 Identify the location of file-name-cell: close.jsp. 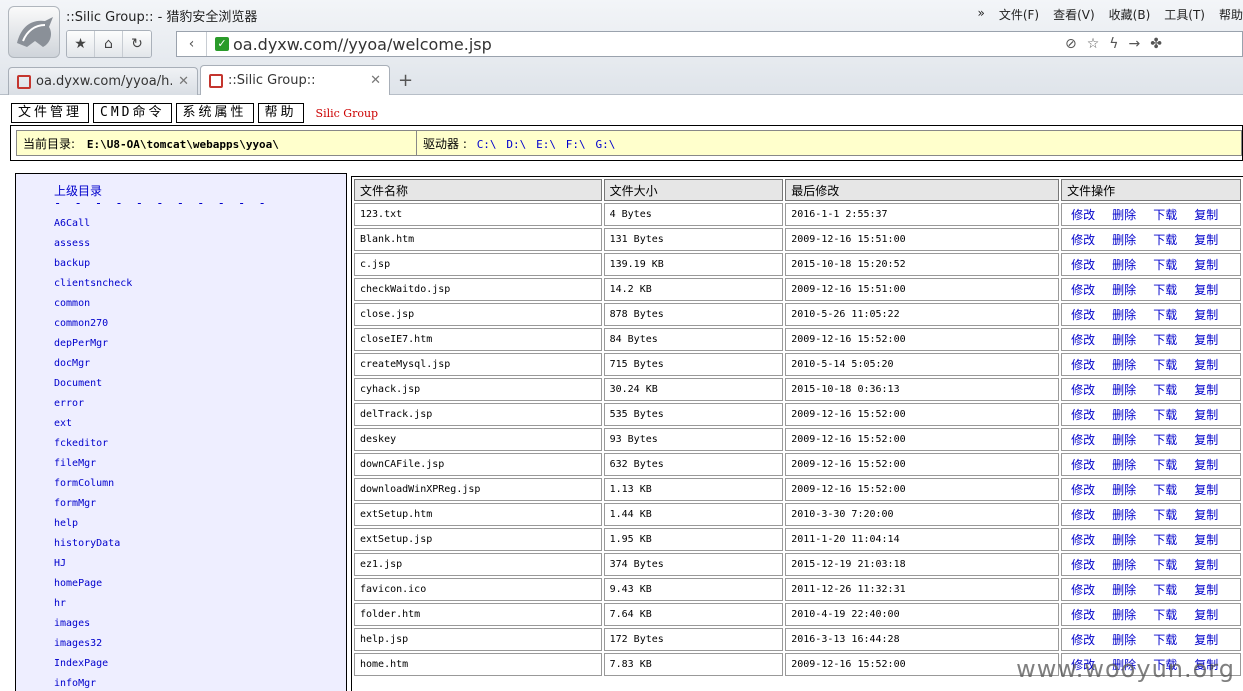
(478, 314).